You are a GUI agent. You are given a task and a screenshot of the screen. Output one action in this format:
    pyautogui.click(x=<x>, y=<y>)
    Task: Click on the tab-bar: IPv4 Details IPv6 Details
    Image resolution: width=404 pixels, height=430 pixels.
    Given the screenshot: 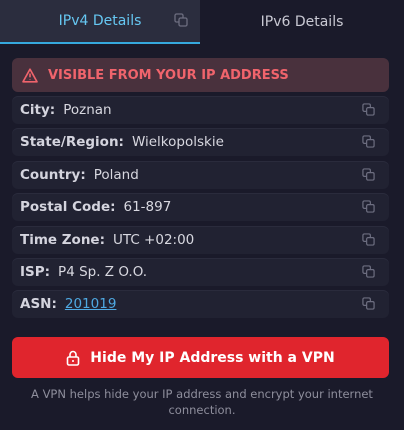 What is the action you would take?
    pyautogui.click(x=202, y=22)
    